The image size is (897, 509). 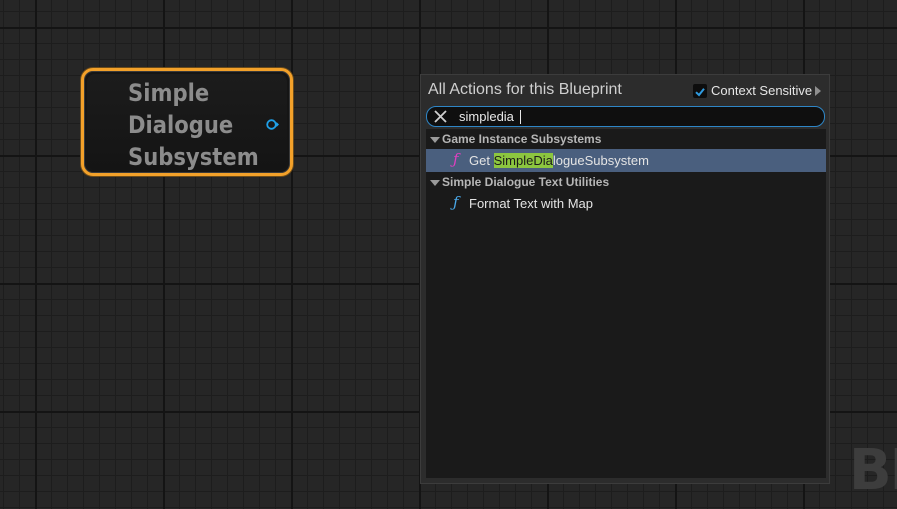 I want to click on action-label-suffix: logueSubsystem, so click(x=600, y=160).